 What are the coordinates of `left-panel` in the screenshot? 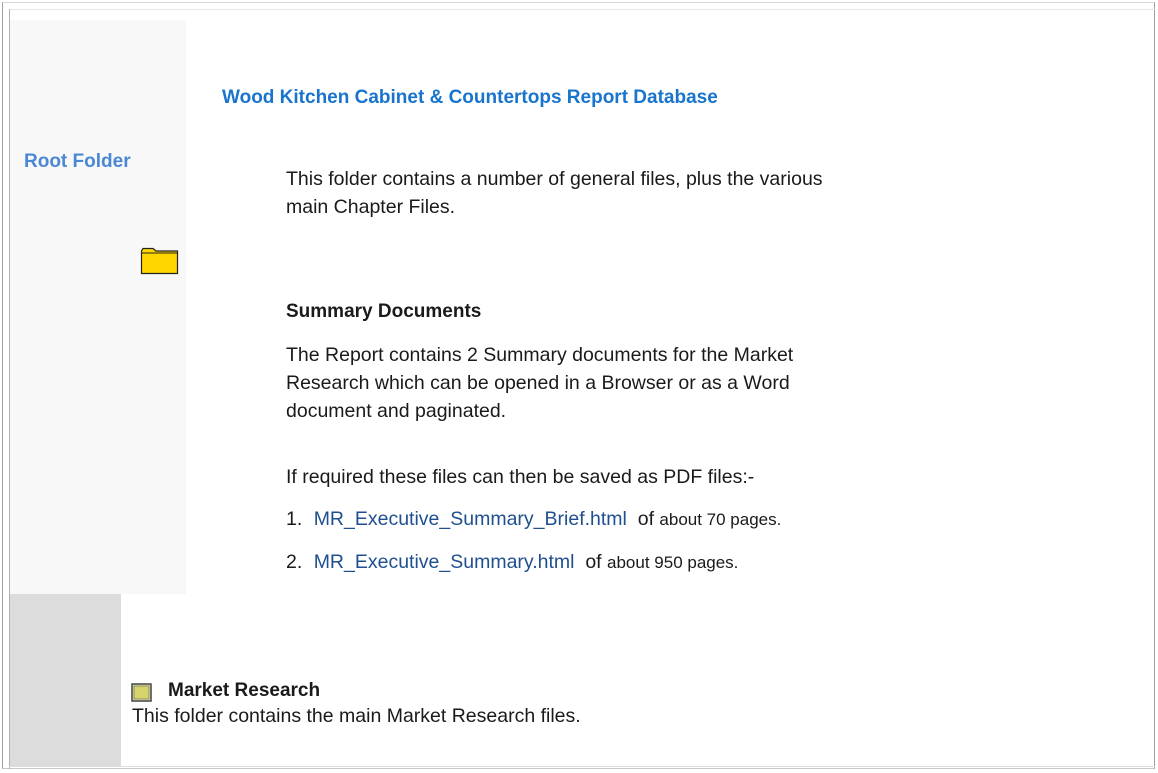 It's located at (98, 307).